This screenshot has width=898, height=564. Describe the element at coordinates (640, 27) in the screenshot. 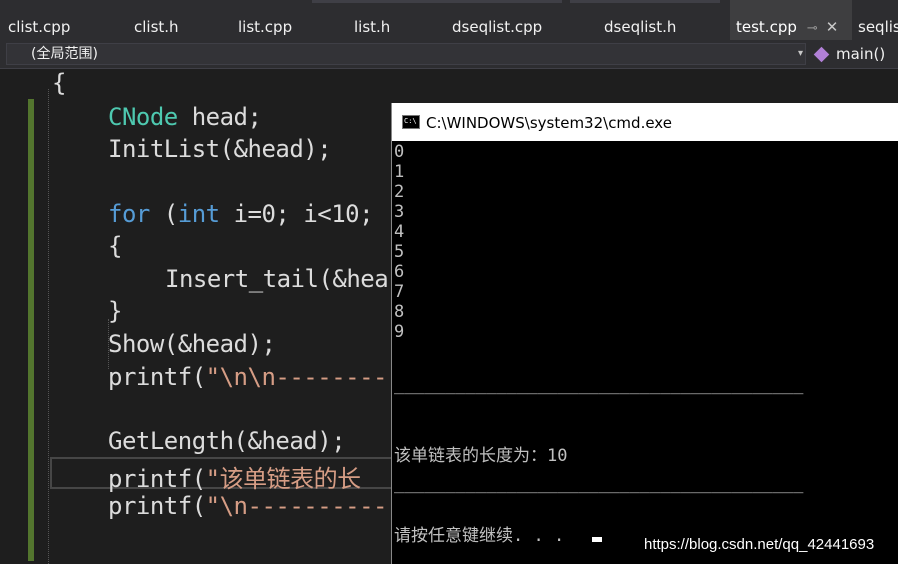

I see `tab-label: dseqlist.h` at that location.